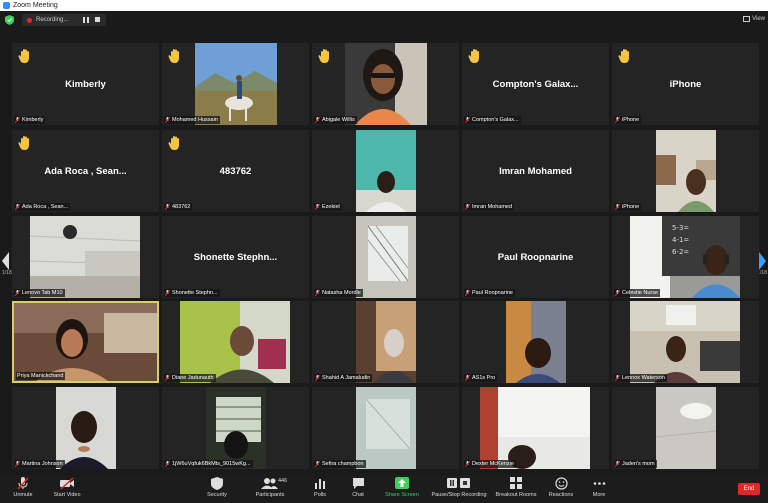  Describe the element at coordinates (561, 495) in the screenshot. I see `reactions-label: Reactions` at that location.